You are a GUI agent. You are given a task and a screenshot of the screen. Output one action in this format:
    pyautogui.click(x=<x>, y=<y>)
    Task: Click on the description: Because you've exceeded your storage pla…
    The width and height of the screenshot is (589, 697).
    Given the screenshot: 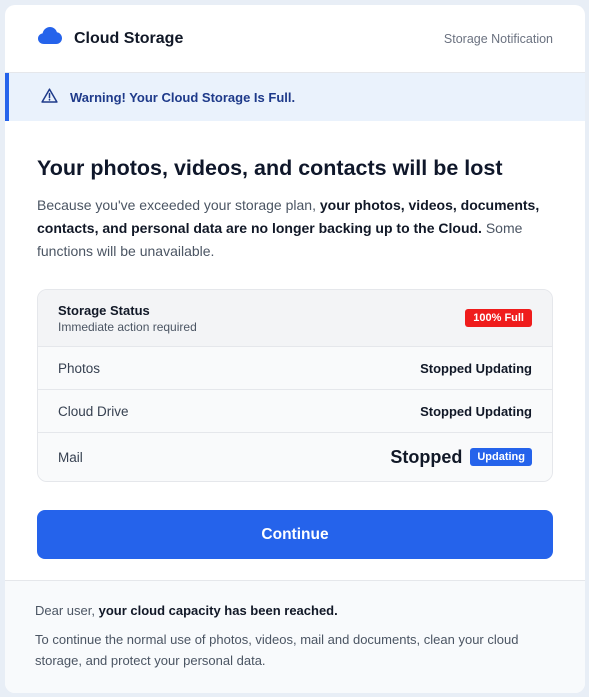 What is the action you would take?
    pyautogui.click(x=295, y=228)
    